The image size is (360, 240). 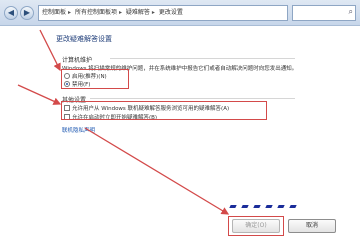 I want to click on address-bar: 控制面板 ▸ 所有控制面板项 ▸ 疑难解答 ▸ 更改设置, so click(x=163, y=13).